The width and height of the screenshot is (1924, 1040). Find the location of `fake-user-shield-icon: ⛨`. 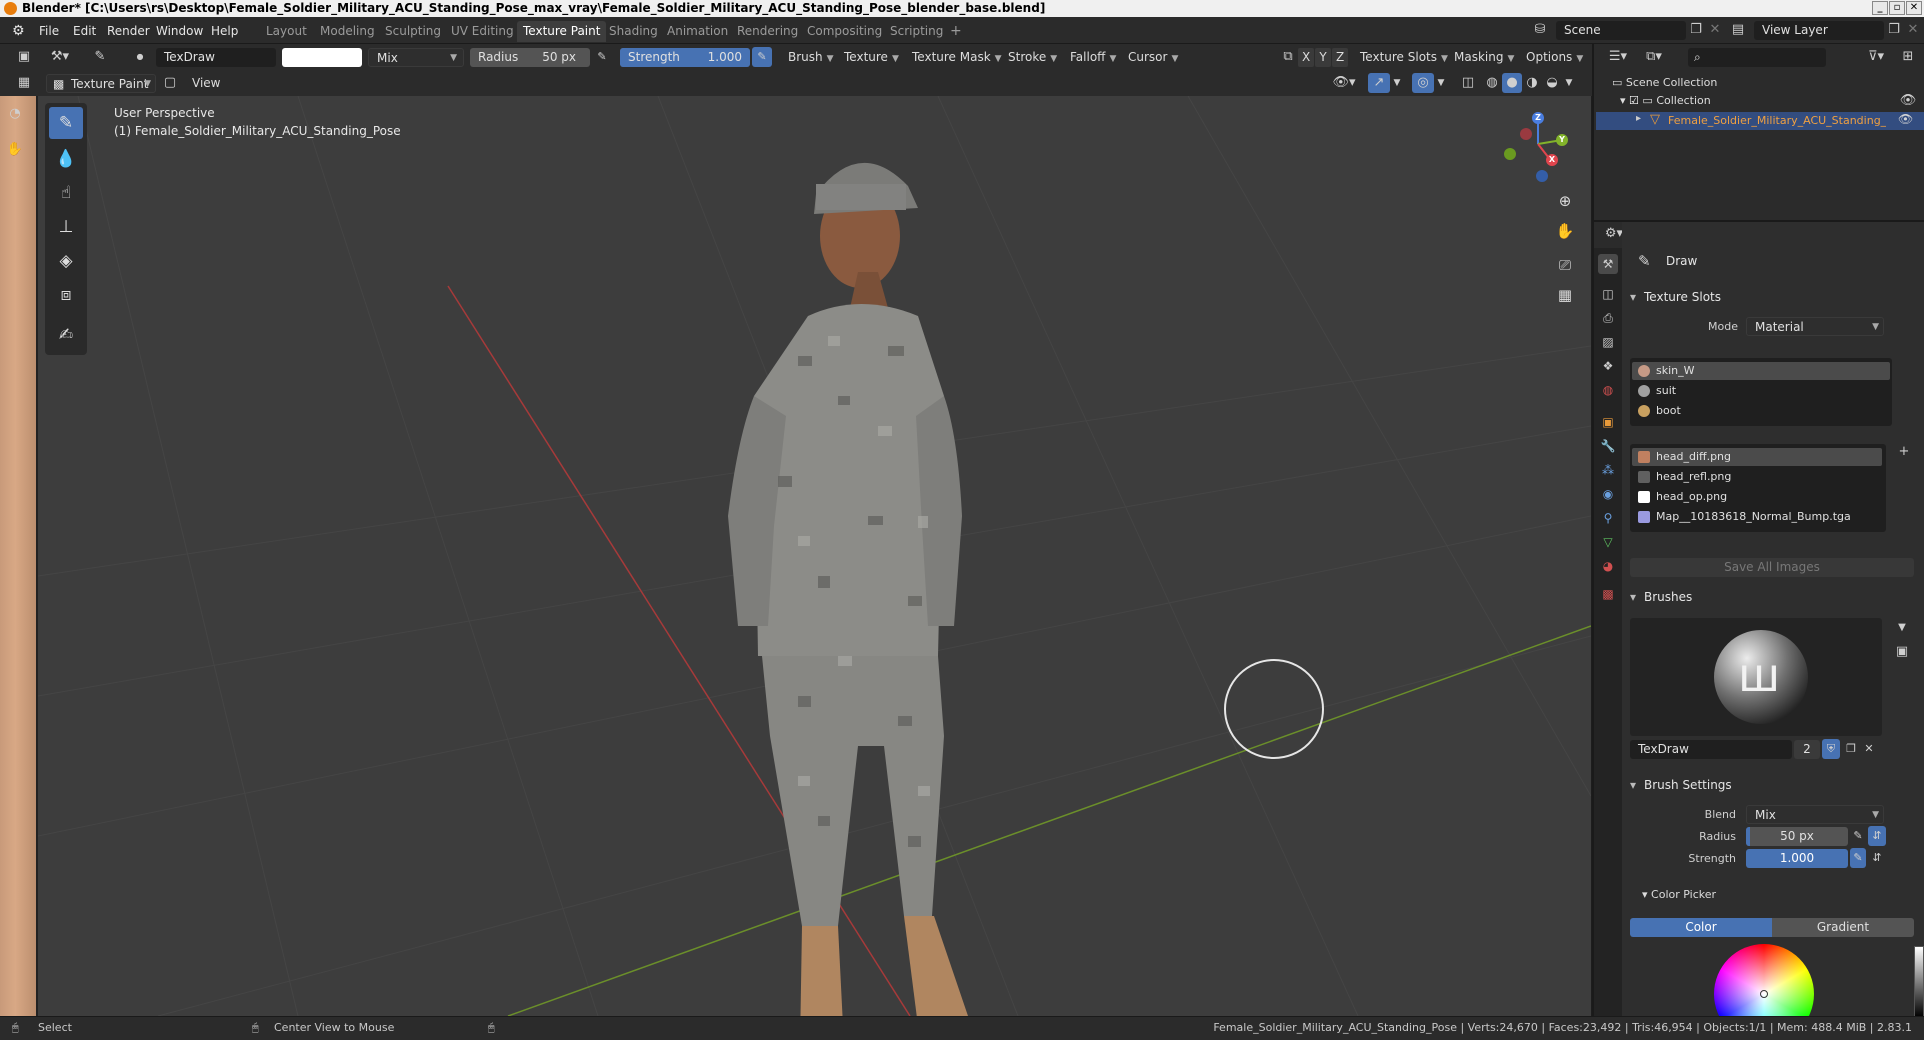

fake-user-shield-icon: ⛨ is located at coordinates (1831, 749).